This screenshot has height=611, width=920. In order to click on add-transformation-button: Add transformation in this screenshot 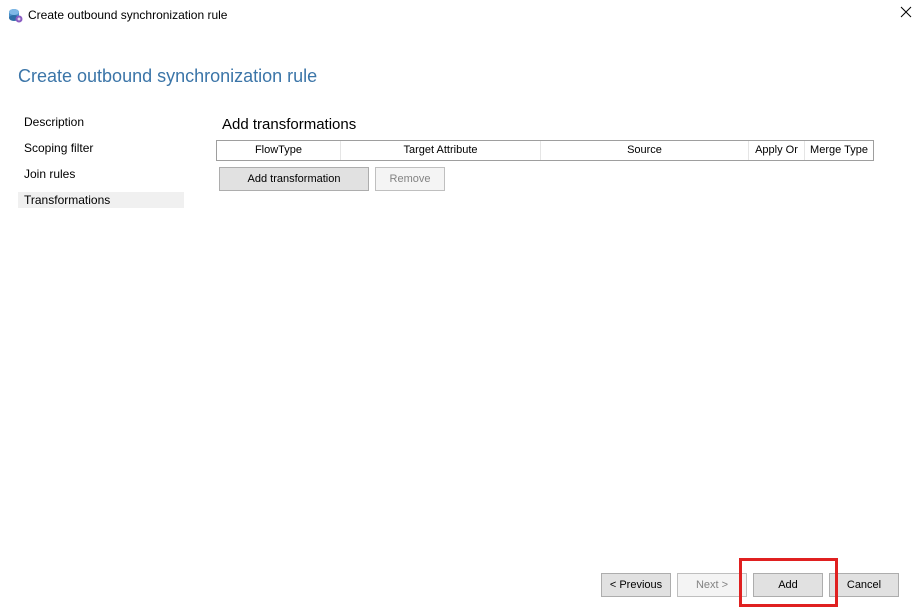, I will do `click(294, 179)`.